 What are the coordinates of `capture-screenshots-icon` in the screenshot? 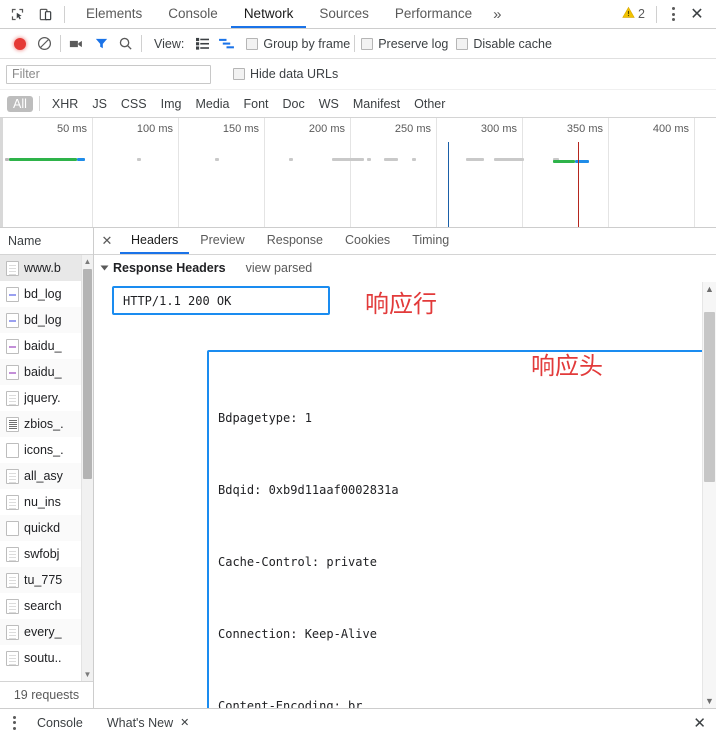 It's located at (77, 44).